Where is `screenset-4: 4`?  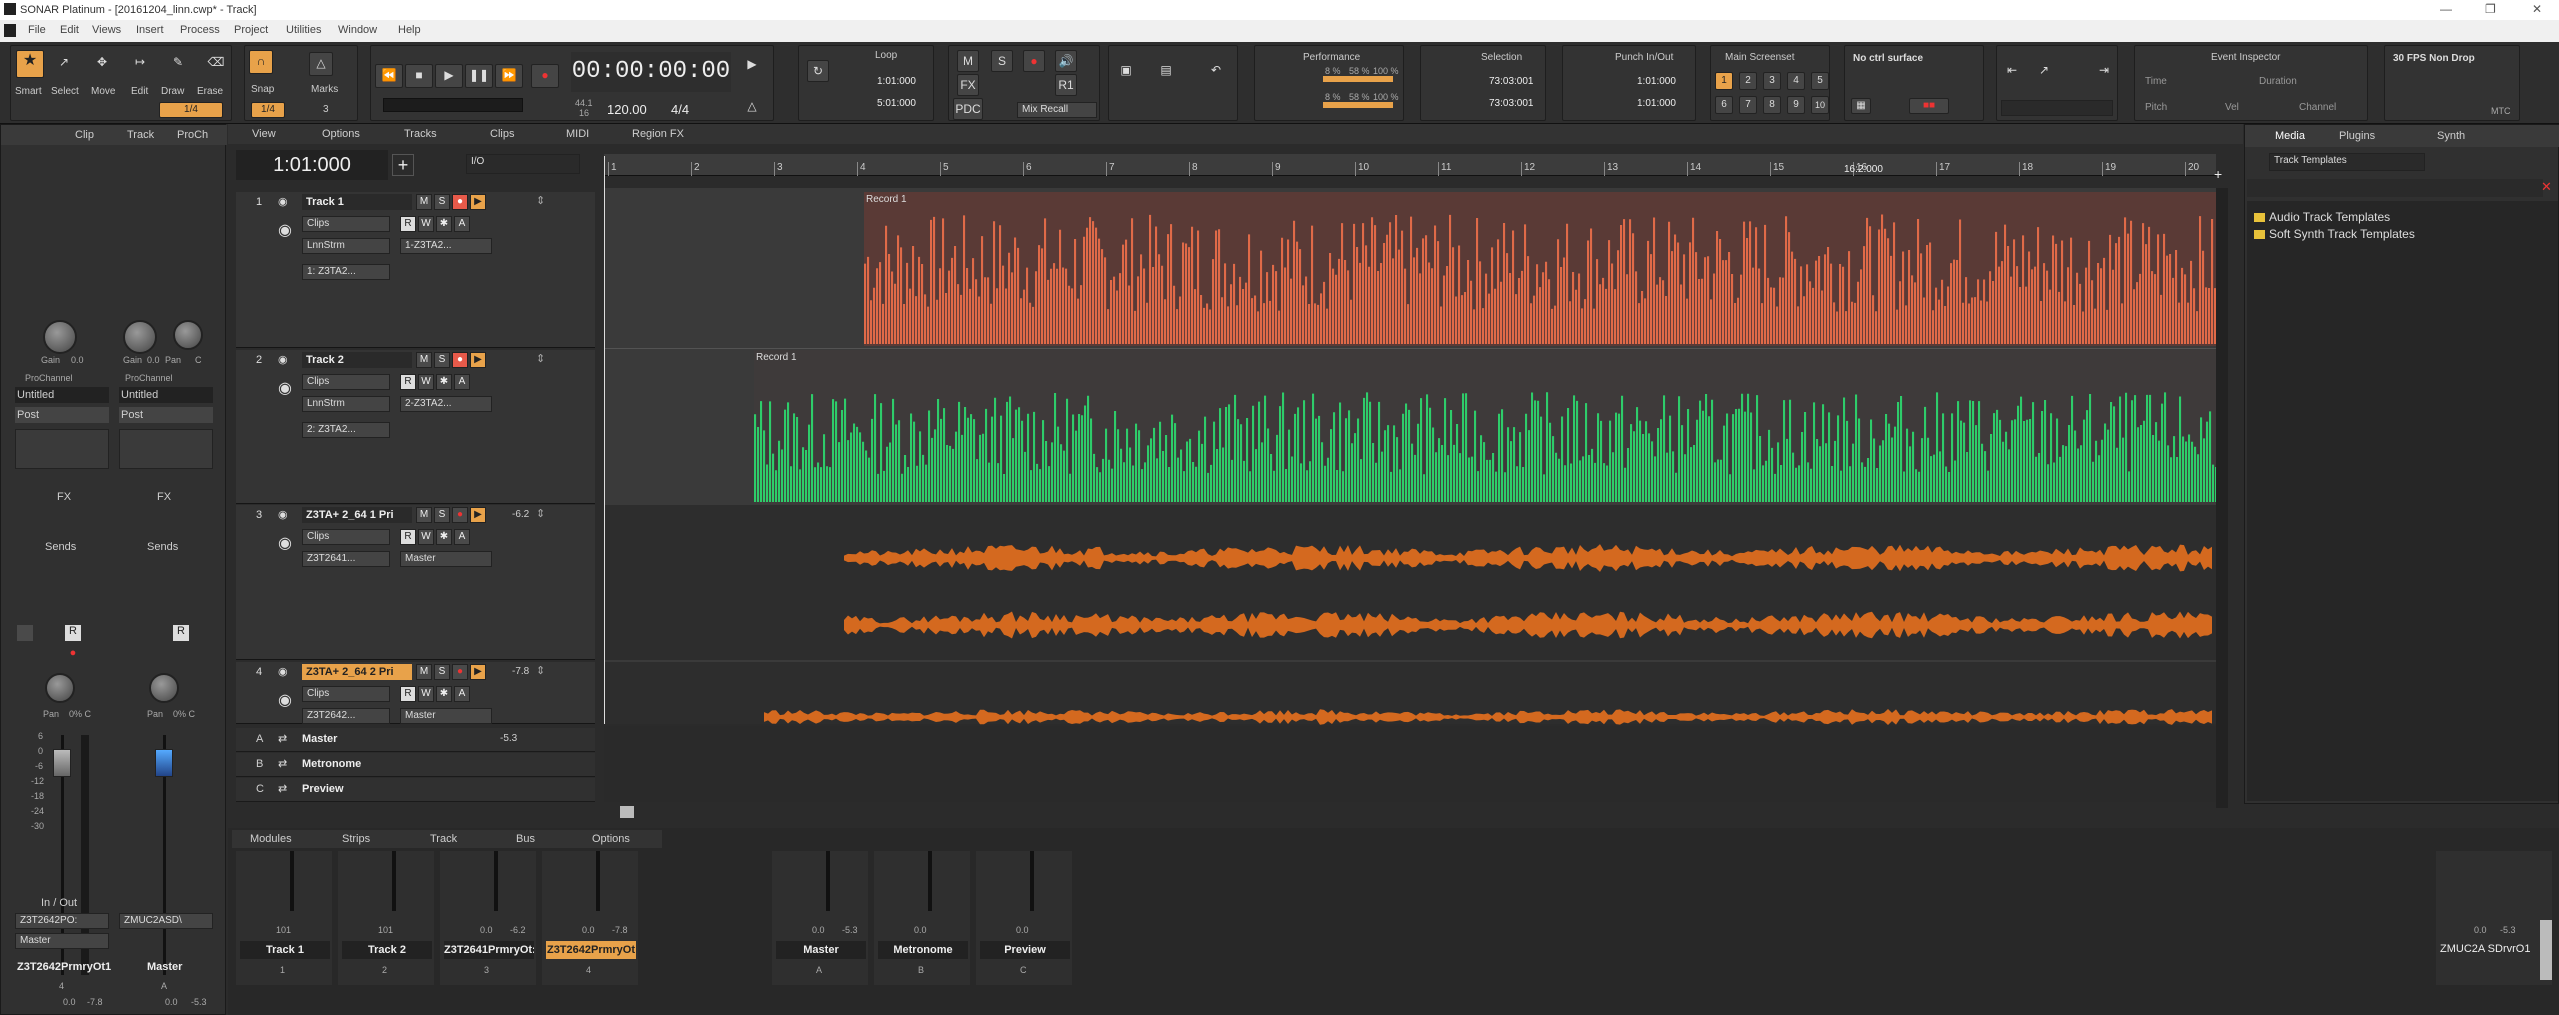
screenset-4: 4 is located at coordinates (1796, 81).